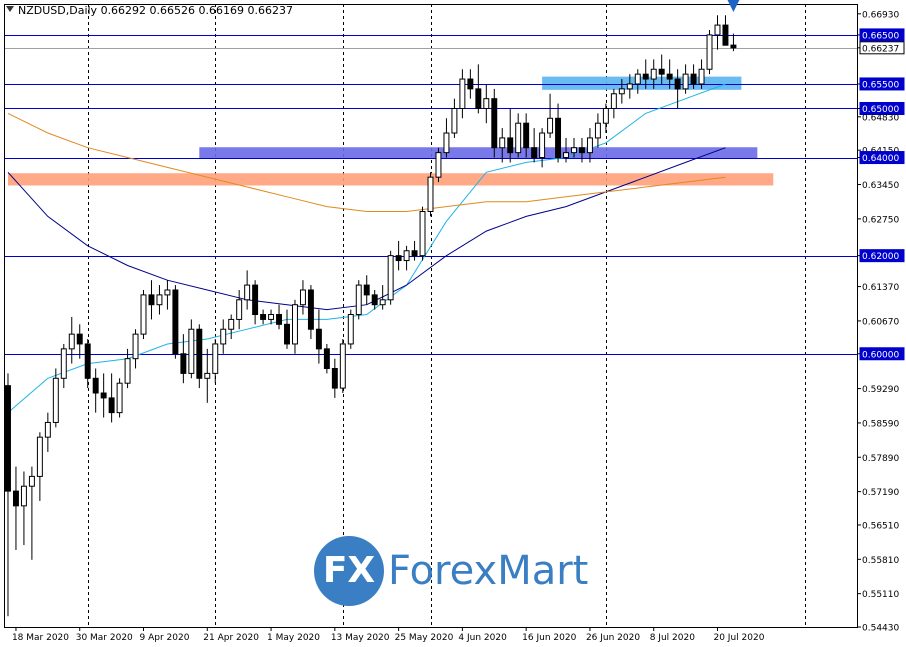 This screenshot has height=647, width=906. What do you see at coordinates (880, 49) in the screenshot?
I see `price-tick-label: 0.66237` at bounding box center [880, 49].